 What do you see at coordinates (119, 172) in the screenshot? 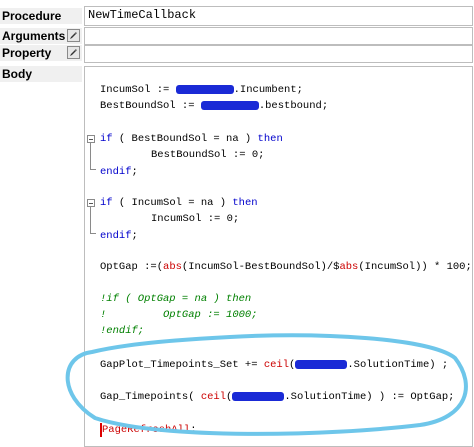
I see `code-line-endif-1: endif;` at bounding box center [119, 172].